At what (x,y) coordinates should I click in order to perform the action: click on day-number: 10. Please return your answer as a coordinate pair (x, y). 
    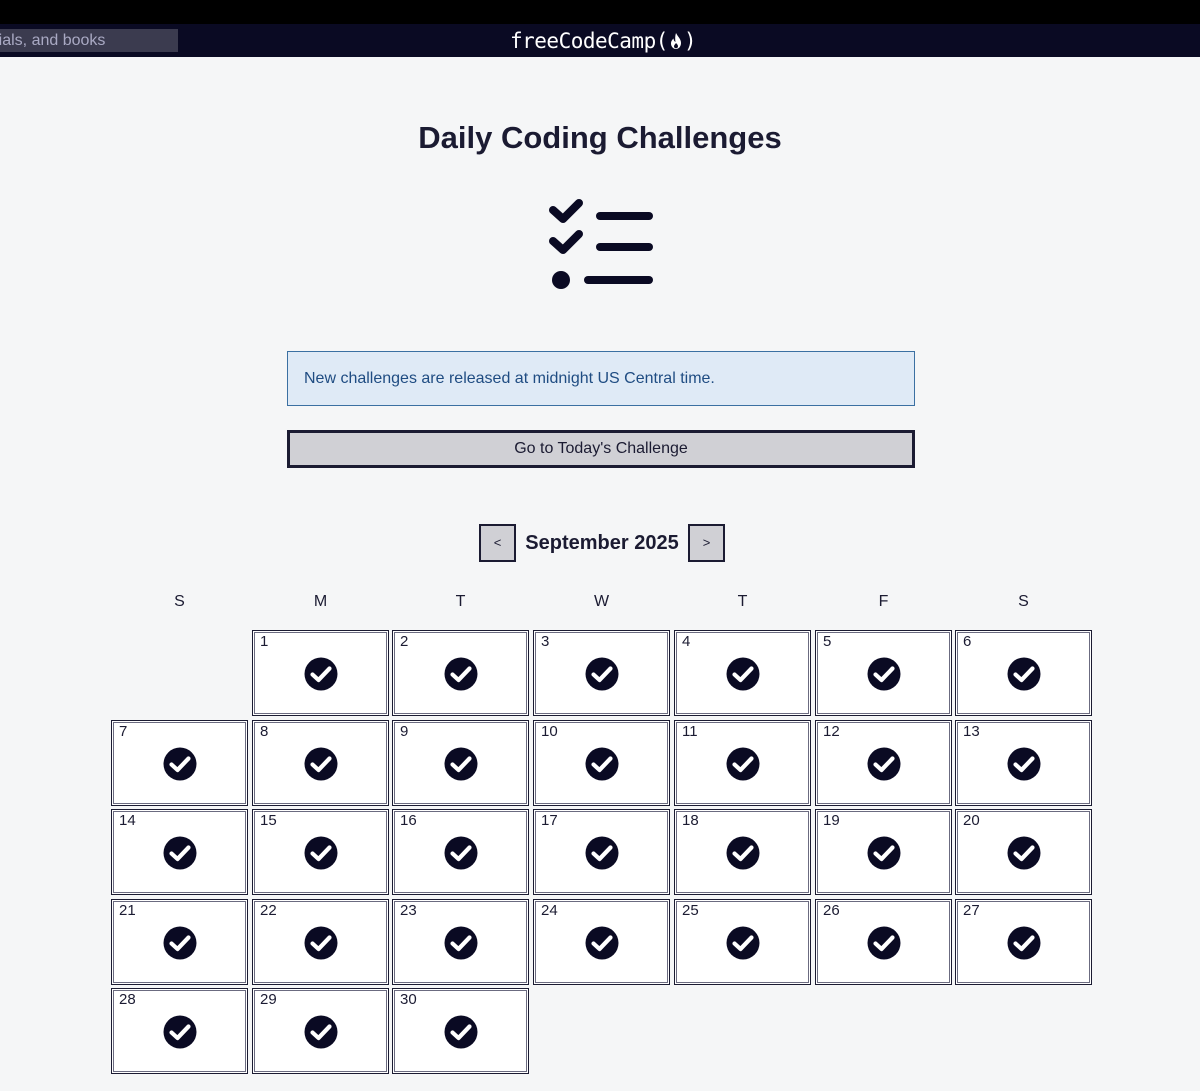
    Looking at the image, I should click on (549, 731).